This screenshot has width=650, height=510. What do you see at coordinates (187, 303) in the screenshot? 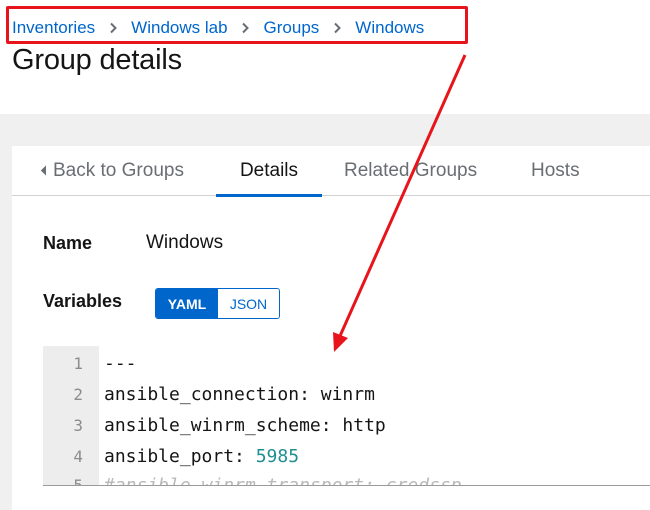
I see `yaml-toggle-button: YAML` at bounding box center [187, 303].